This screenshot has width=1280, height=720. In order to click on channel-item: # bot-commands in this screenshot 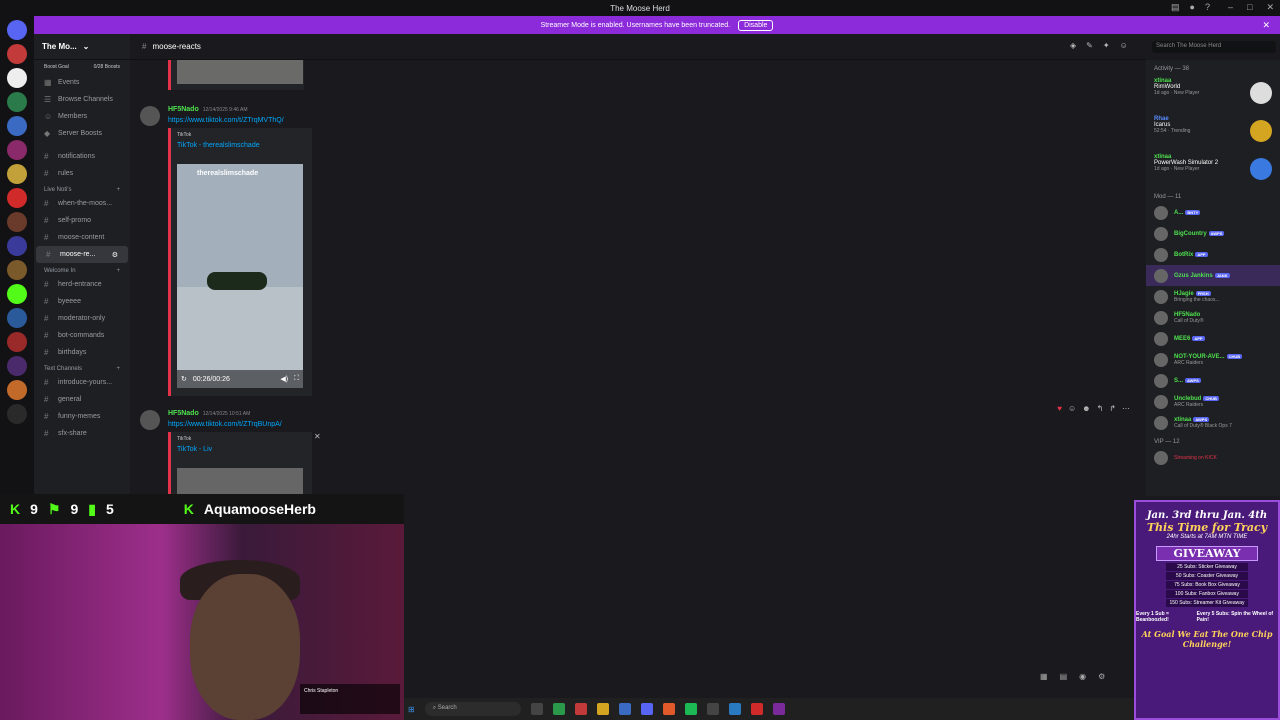, I will do `click(82, 335)`.